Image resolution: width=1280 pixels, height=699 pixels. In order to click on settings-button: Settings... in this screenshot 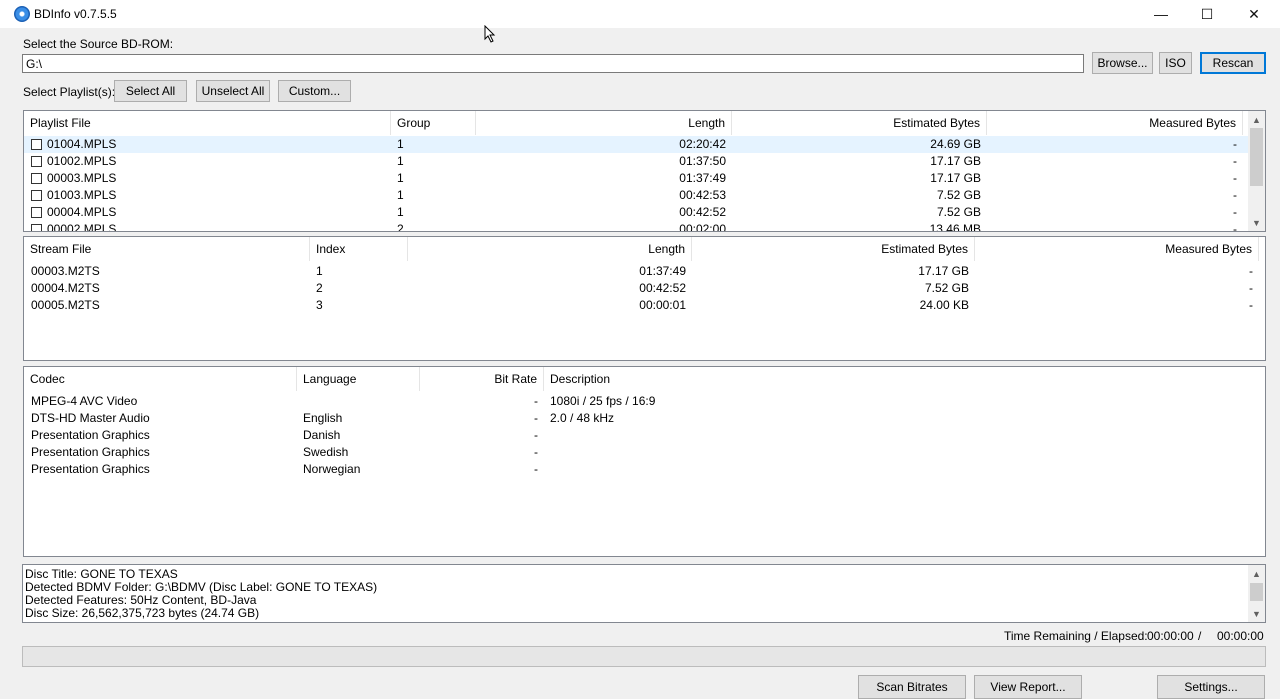, I will do `click(1211, 687)`.